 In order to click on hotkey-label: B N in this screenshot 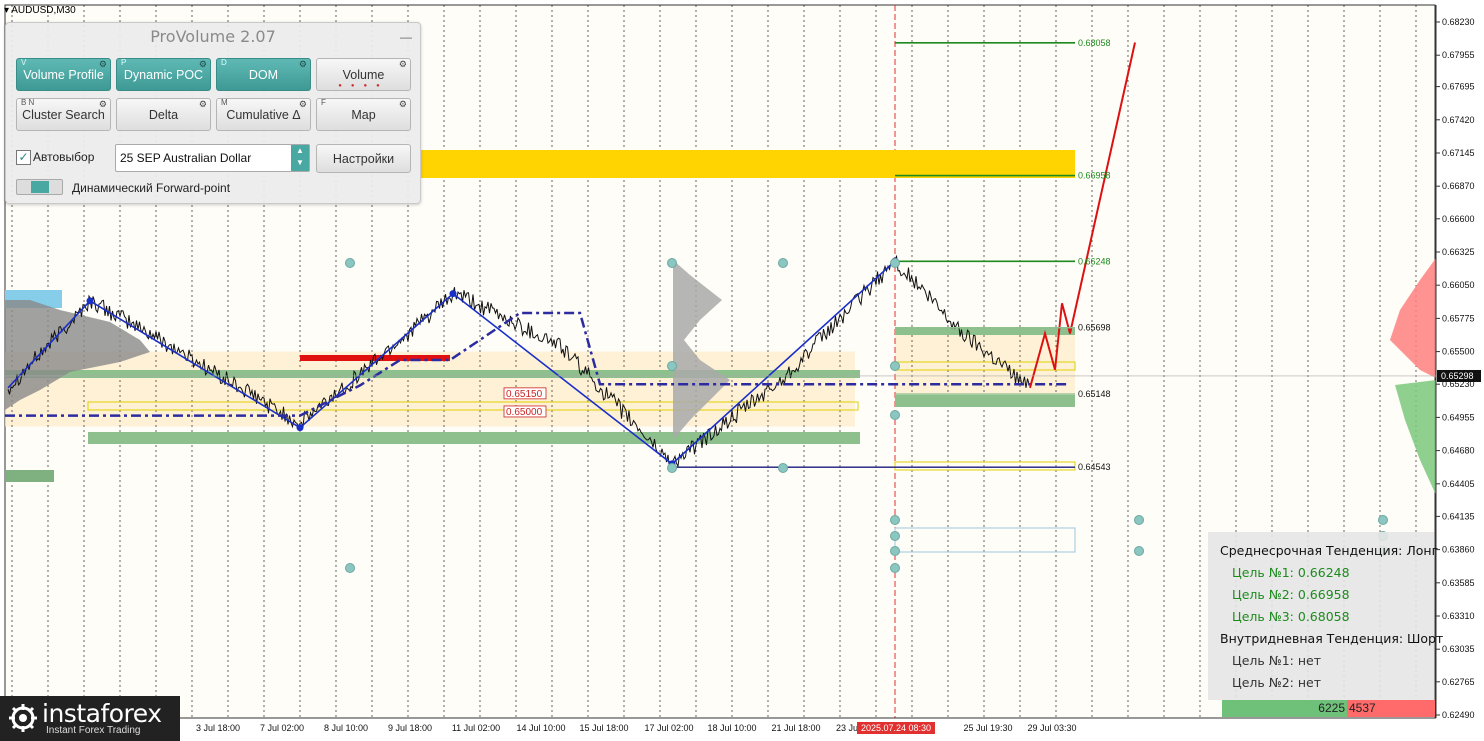, I will do `click(28, 102)`.